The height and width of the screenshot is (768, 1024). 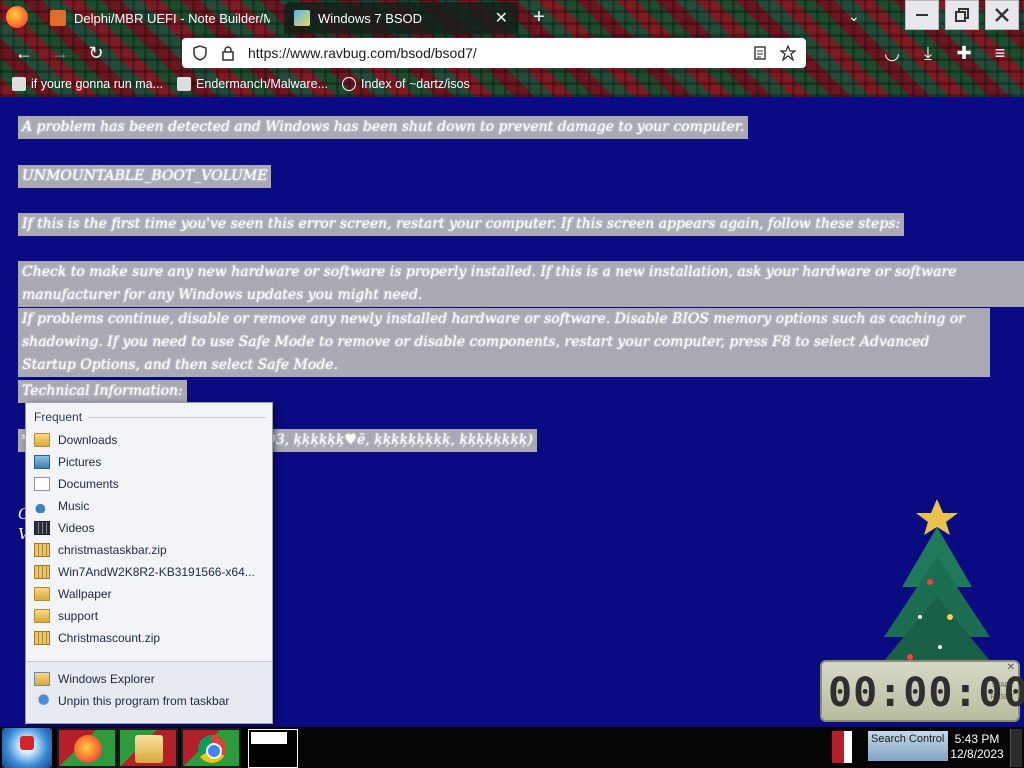 I want to click on firefox-menu-icon, so click(x=17, y=17).